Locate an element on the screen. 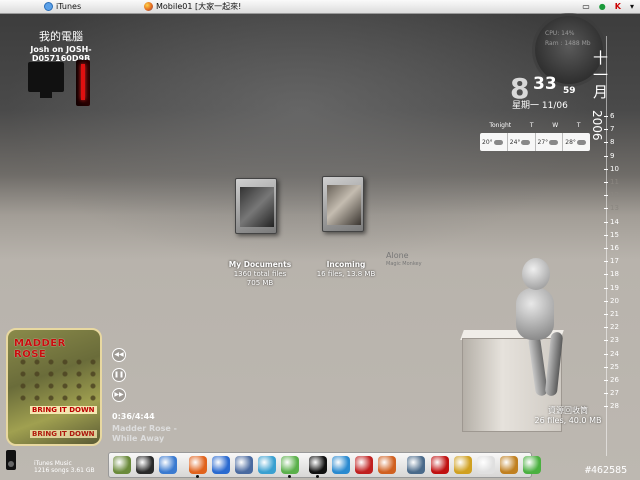  library-stats: 1216 songs 3.61 GB is located at coordinates (64, 470).